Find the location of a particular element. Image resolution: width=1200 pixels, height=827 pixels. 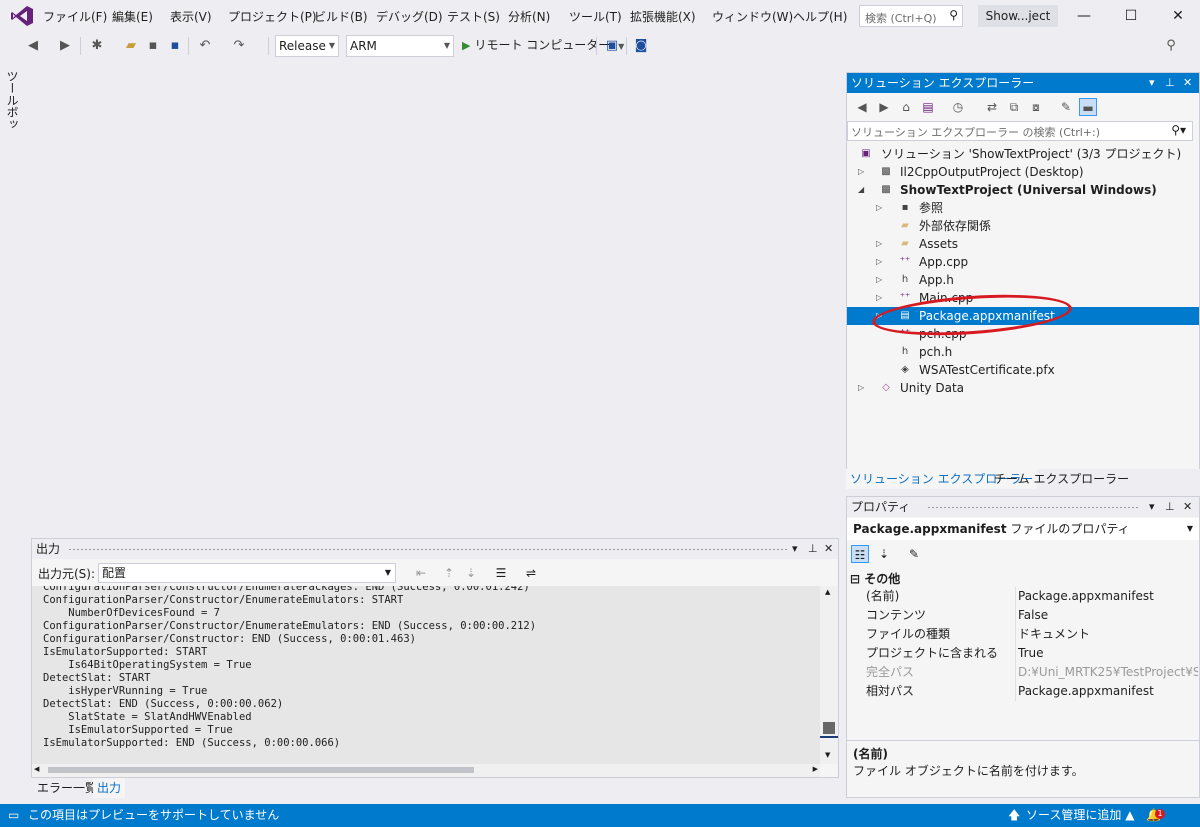

property-value: ドキュメント is located at coordinates (1108, 634).